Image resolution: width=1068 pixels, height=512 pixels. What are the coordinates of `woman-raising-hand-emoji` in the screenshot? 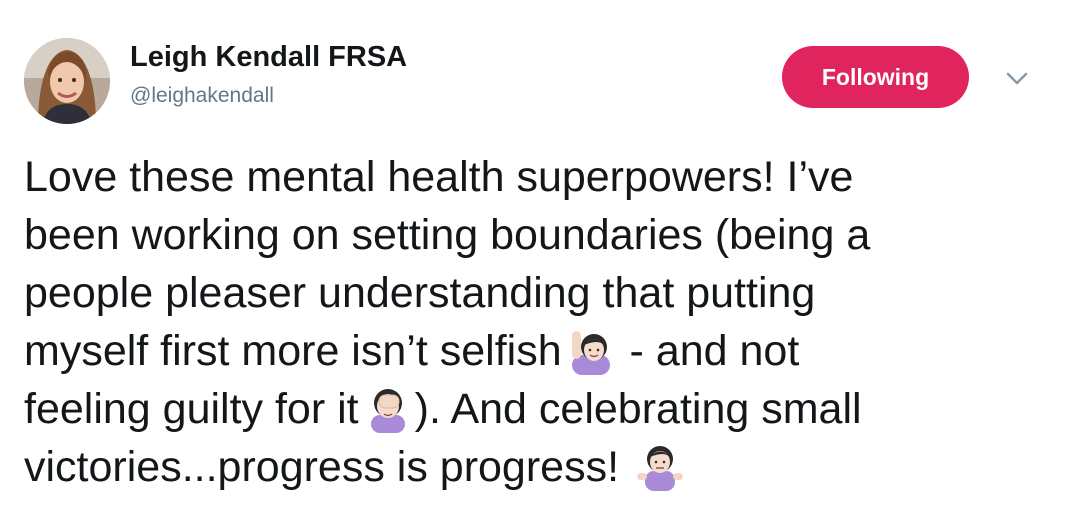 It's located at (591, 350).